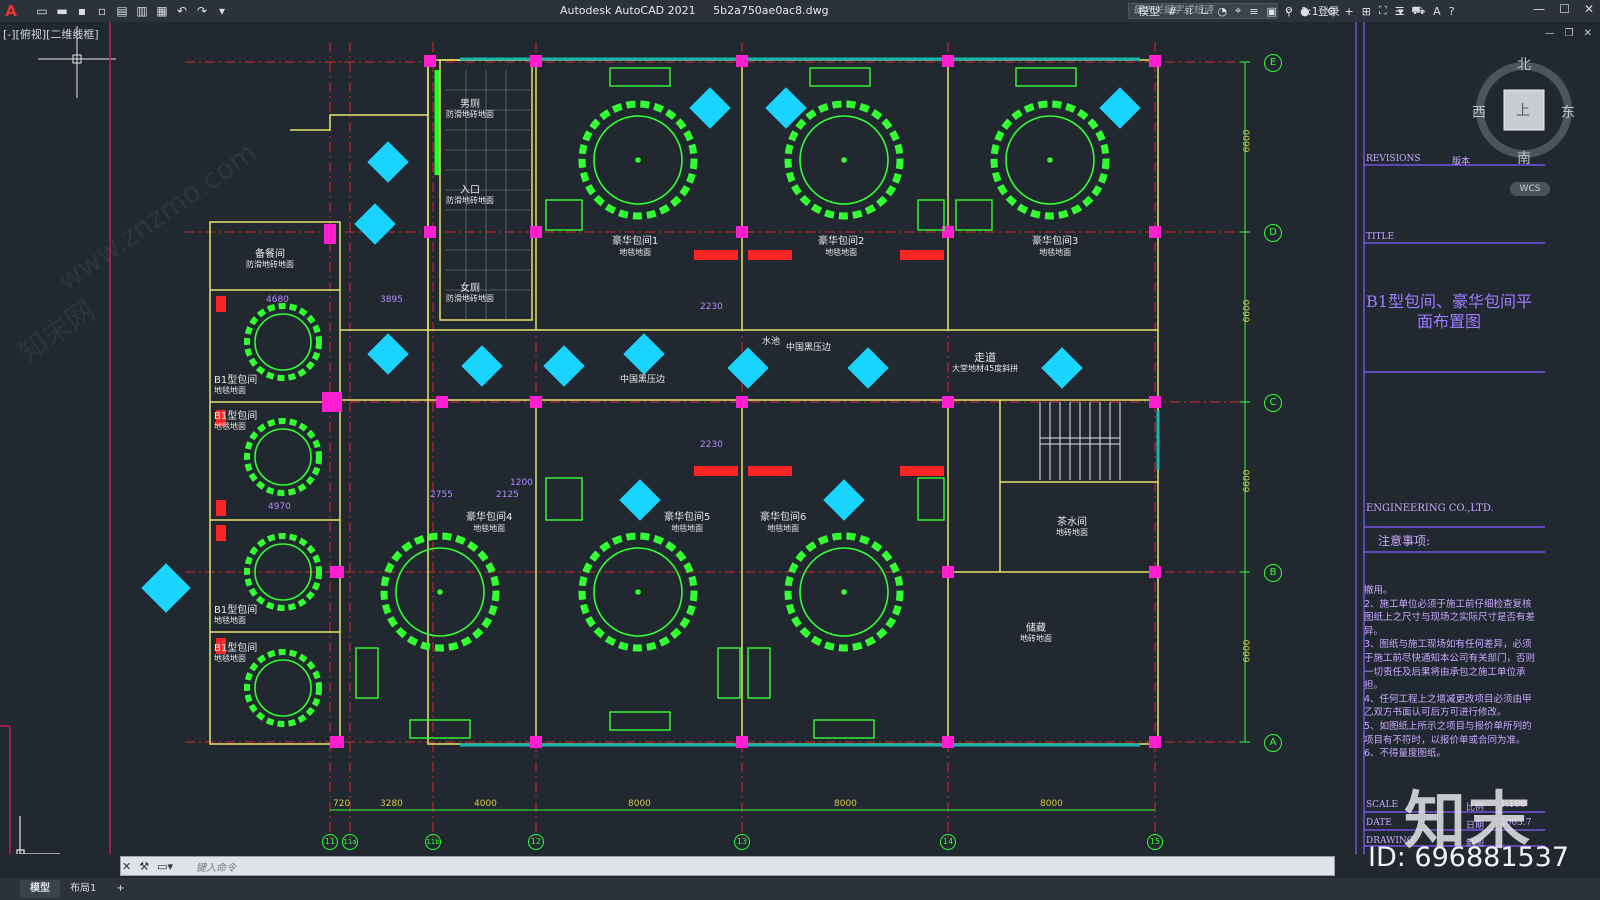 The height and width of the screenshot is (900, 1600). What do you see at coordinates (342, 804) in the screenshot?
I see `dim-720: 720` at bounding box center [342, 804].